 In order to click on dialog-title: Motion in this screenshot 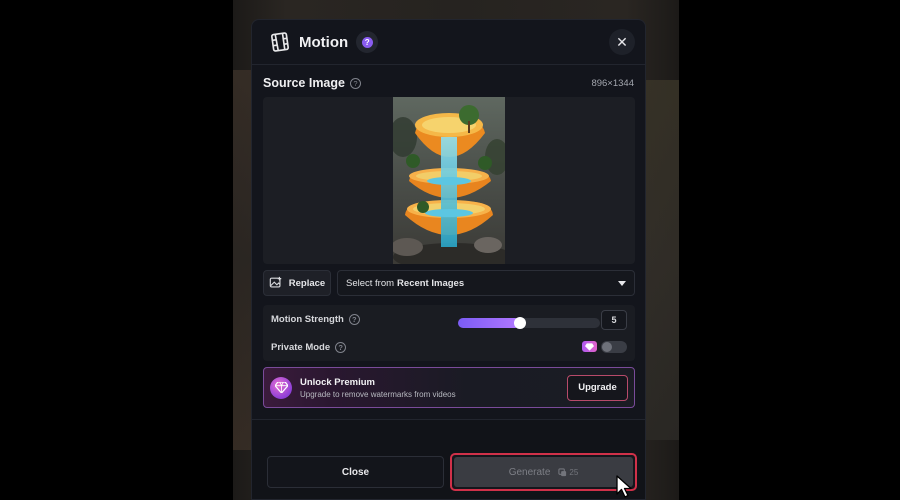, I will do `click(324, 42)`.